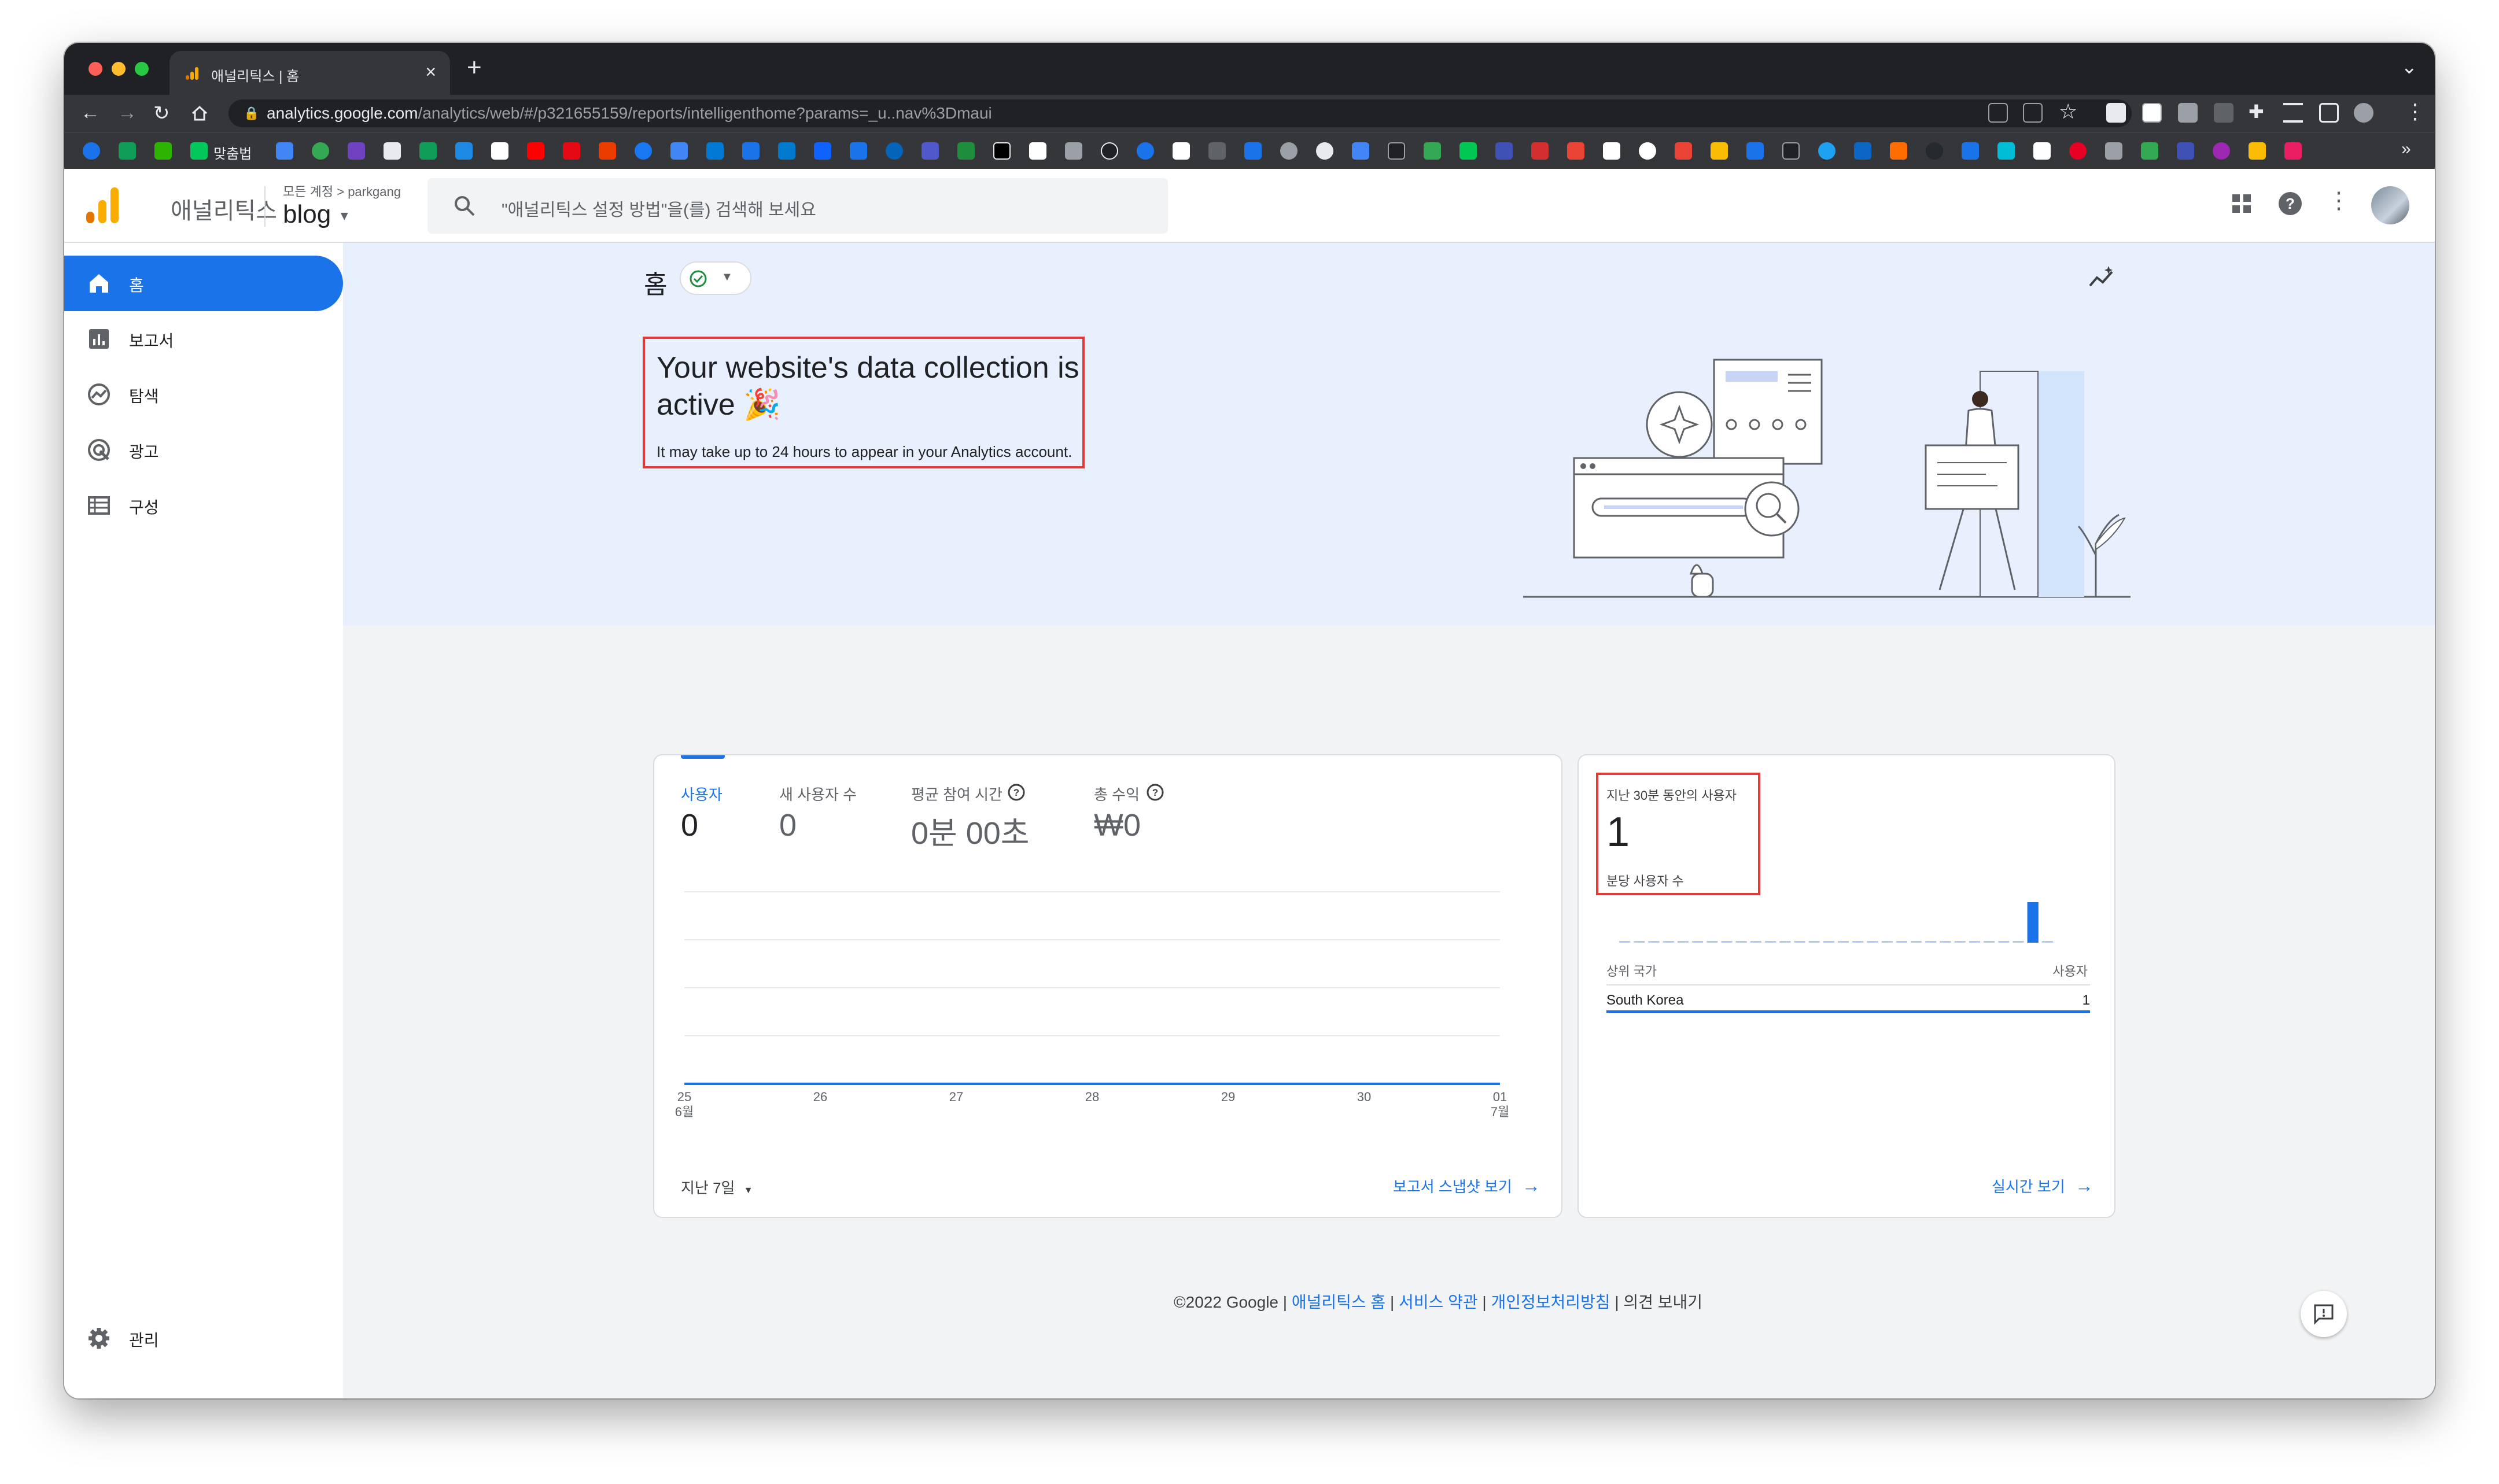 Image resolution: width=2499 pixels, height=1484 pixels. I want to click on bookmark-52-icon, so click(1971, 151).